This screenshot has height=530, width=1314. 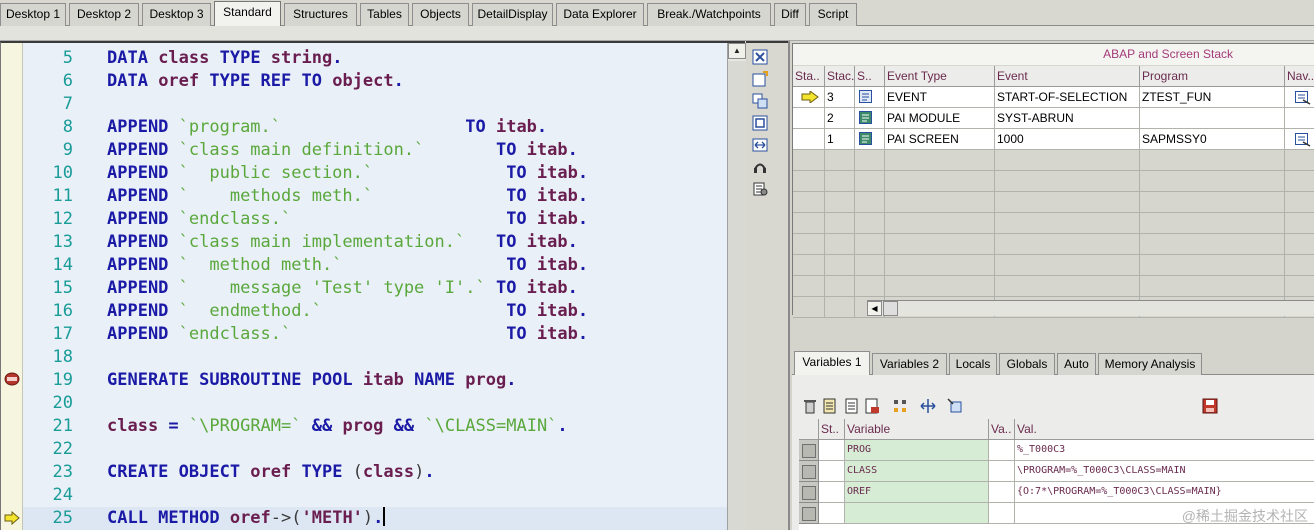 I want to click on line-number: 21, so click(x=62, y=426).